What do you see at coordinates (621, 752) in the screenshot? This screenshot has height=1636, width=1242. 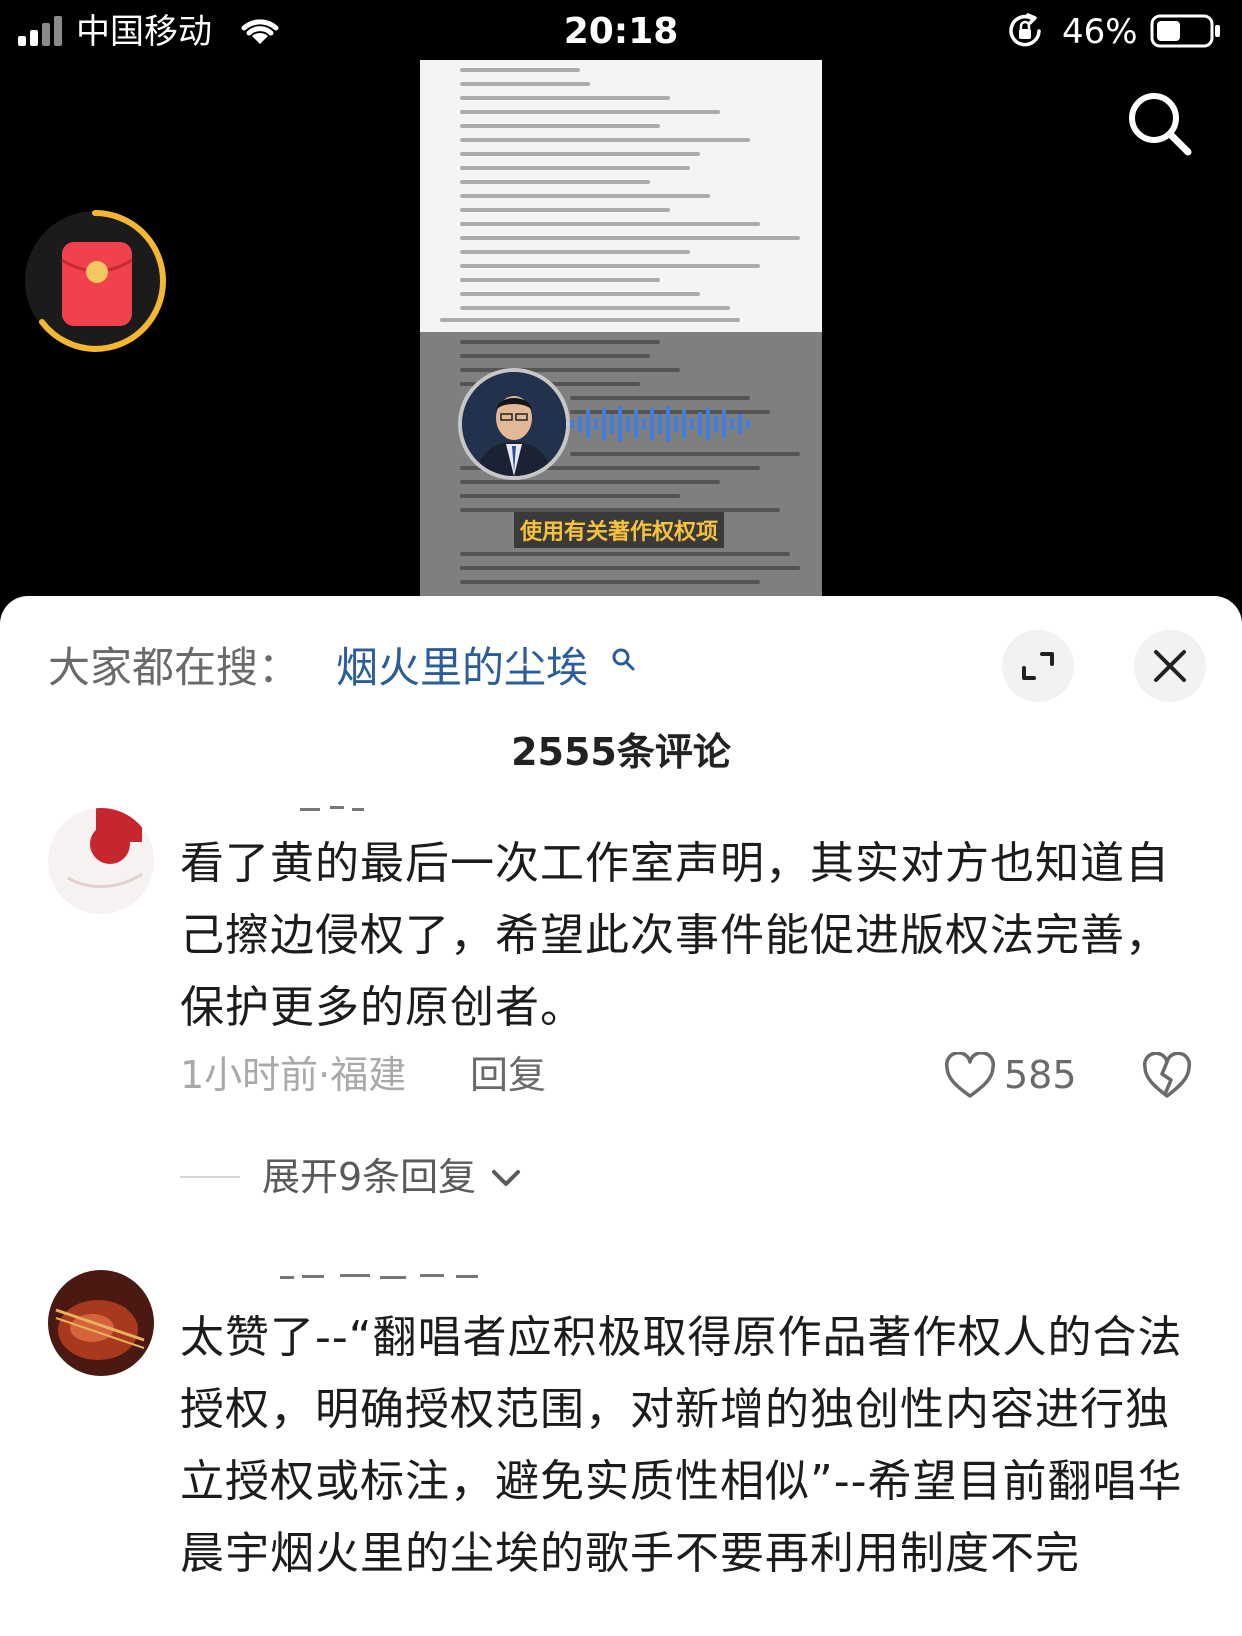 I see `comment-count: 2555条评论` at bounding box center [621, 752].